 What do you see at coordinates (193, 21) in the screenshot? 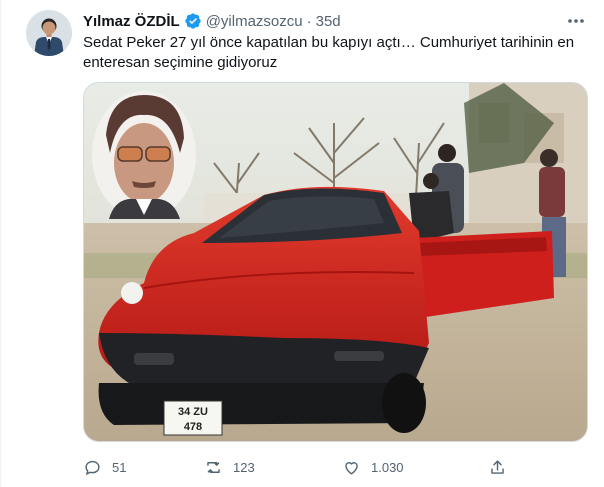
I see `verified-badge-icon` at bounding box center [193, 21].